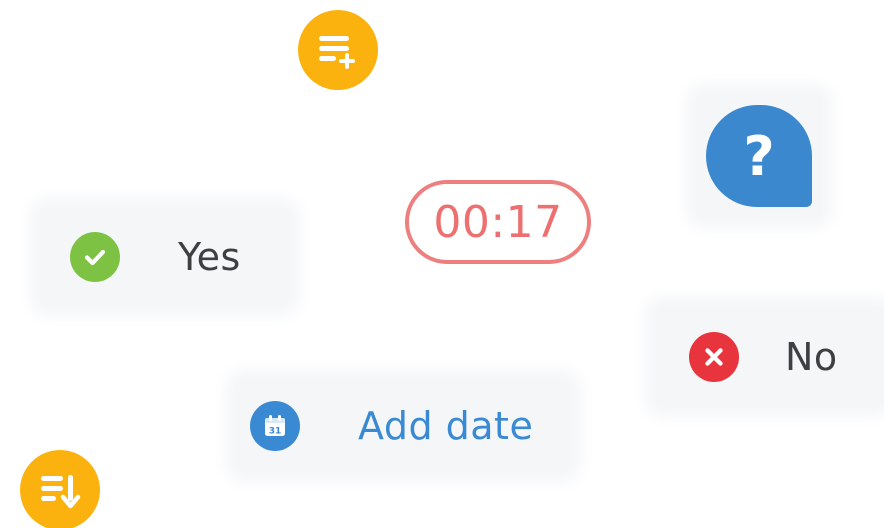 This screenshot has width=884, height=528. I want to click on question-bubble-icon: ?, so click(759, 156).